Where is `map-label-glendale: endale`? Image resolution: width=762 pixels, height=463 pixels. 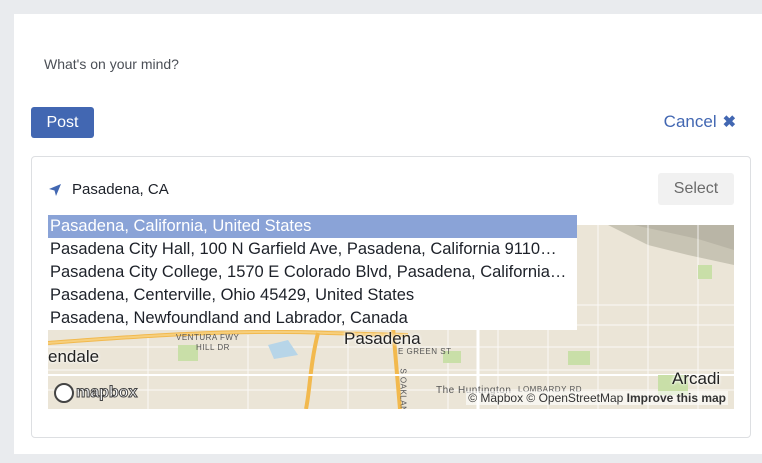
map-label-glendale: endale is located at coordinates (74, 356).